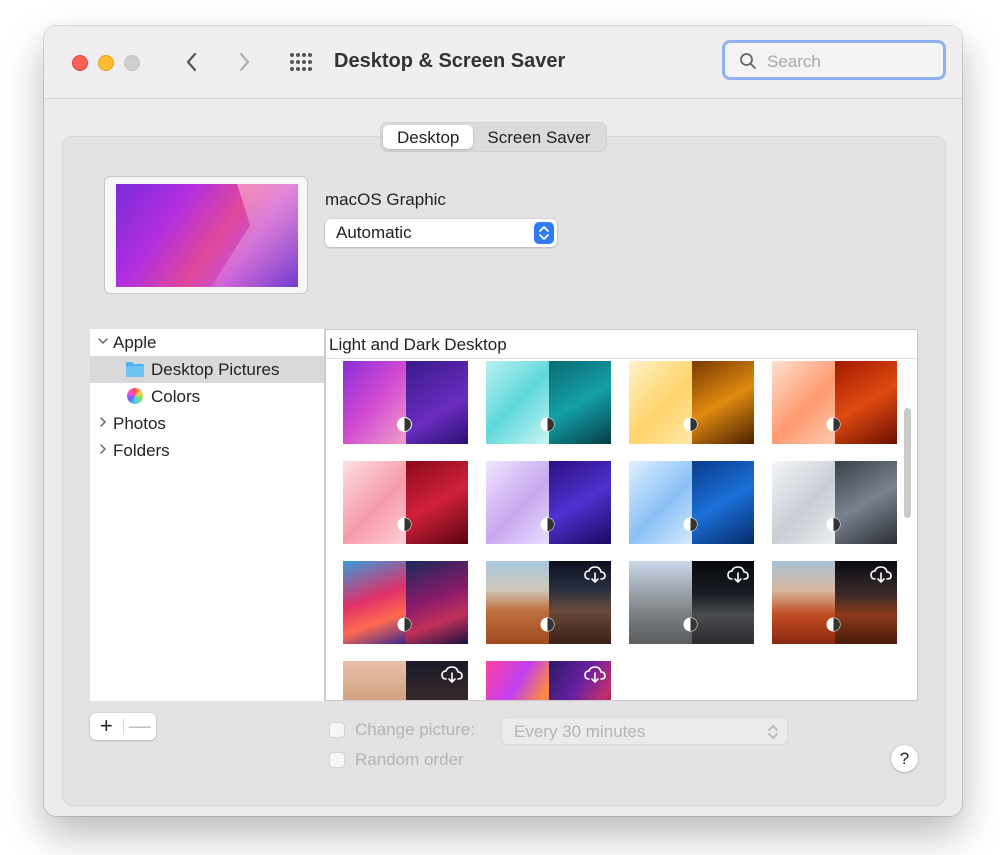 This screenshot has height=855, width=1000. What do you see at coordinates (139, 423) in the screenshot?
I see `sidebar-item-label: Photos` at bounding box center [139, 423].